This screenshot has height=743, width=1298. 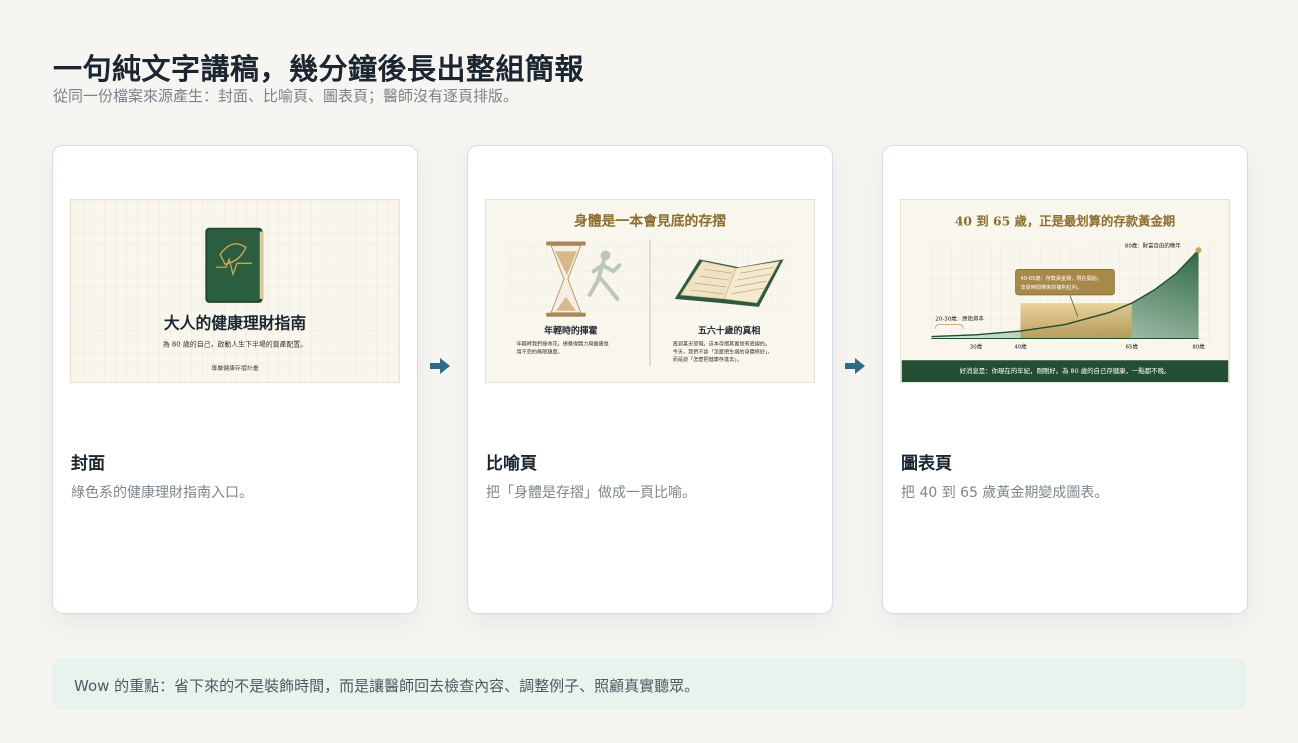 What do you see at coordinates (729, 331) in the screenshot?
I see `svg-text: 五六十歲的真相` at bounding box center [729, 331].